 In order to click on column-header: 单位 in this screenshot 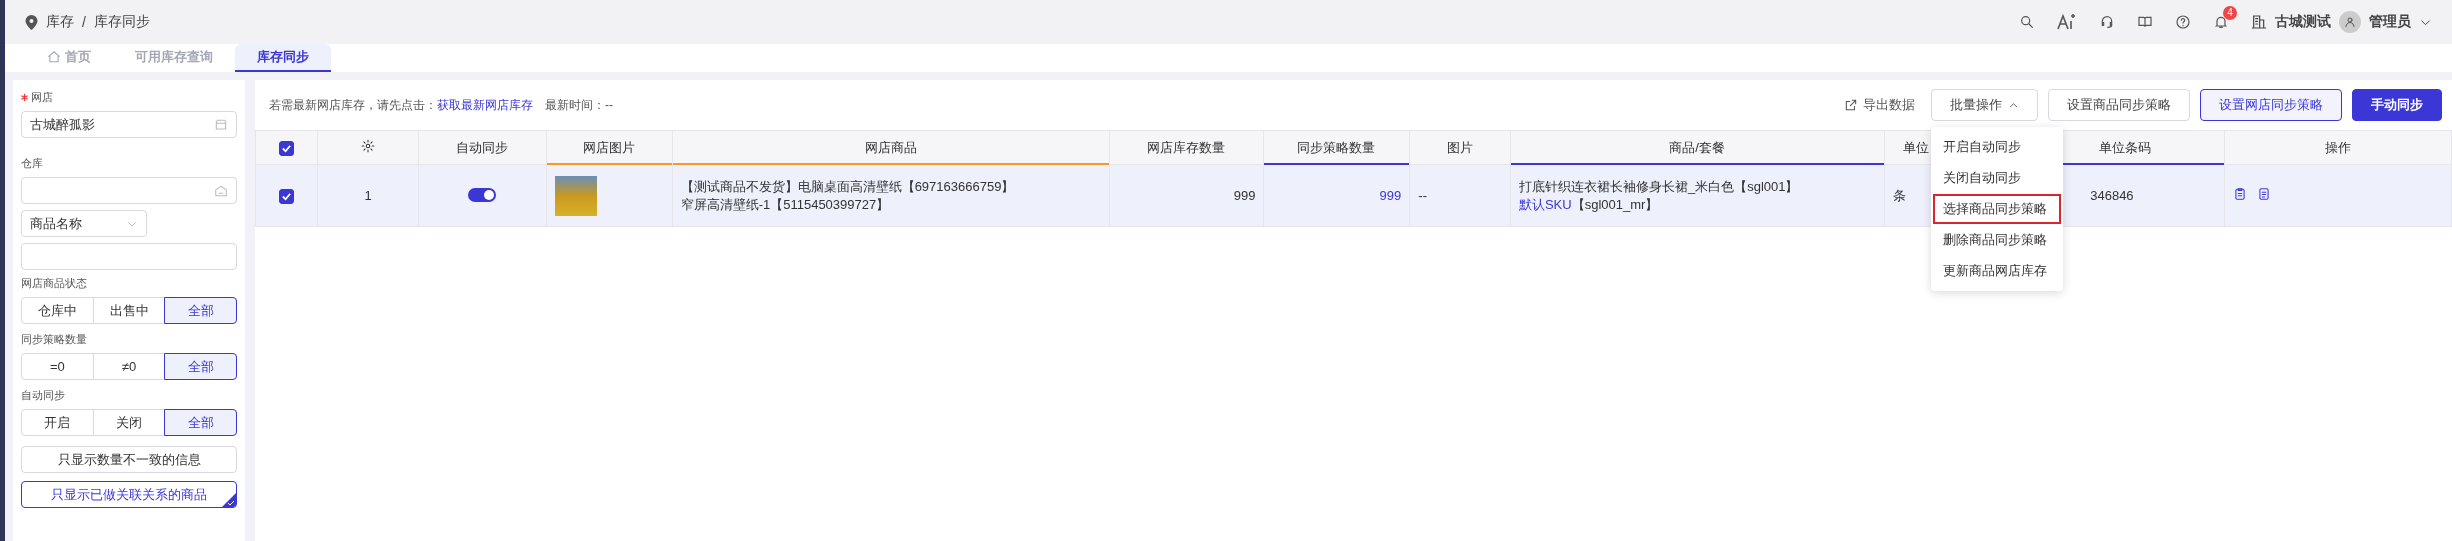, I will do `click(1916, 147)`.